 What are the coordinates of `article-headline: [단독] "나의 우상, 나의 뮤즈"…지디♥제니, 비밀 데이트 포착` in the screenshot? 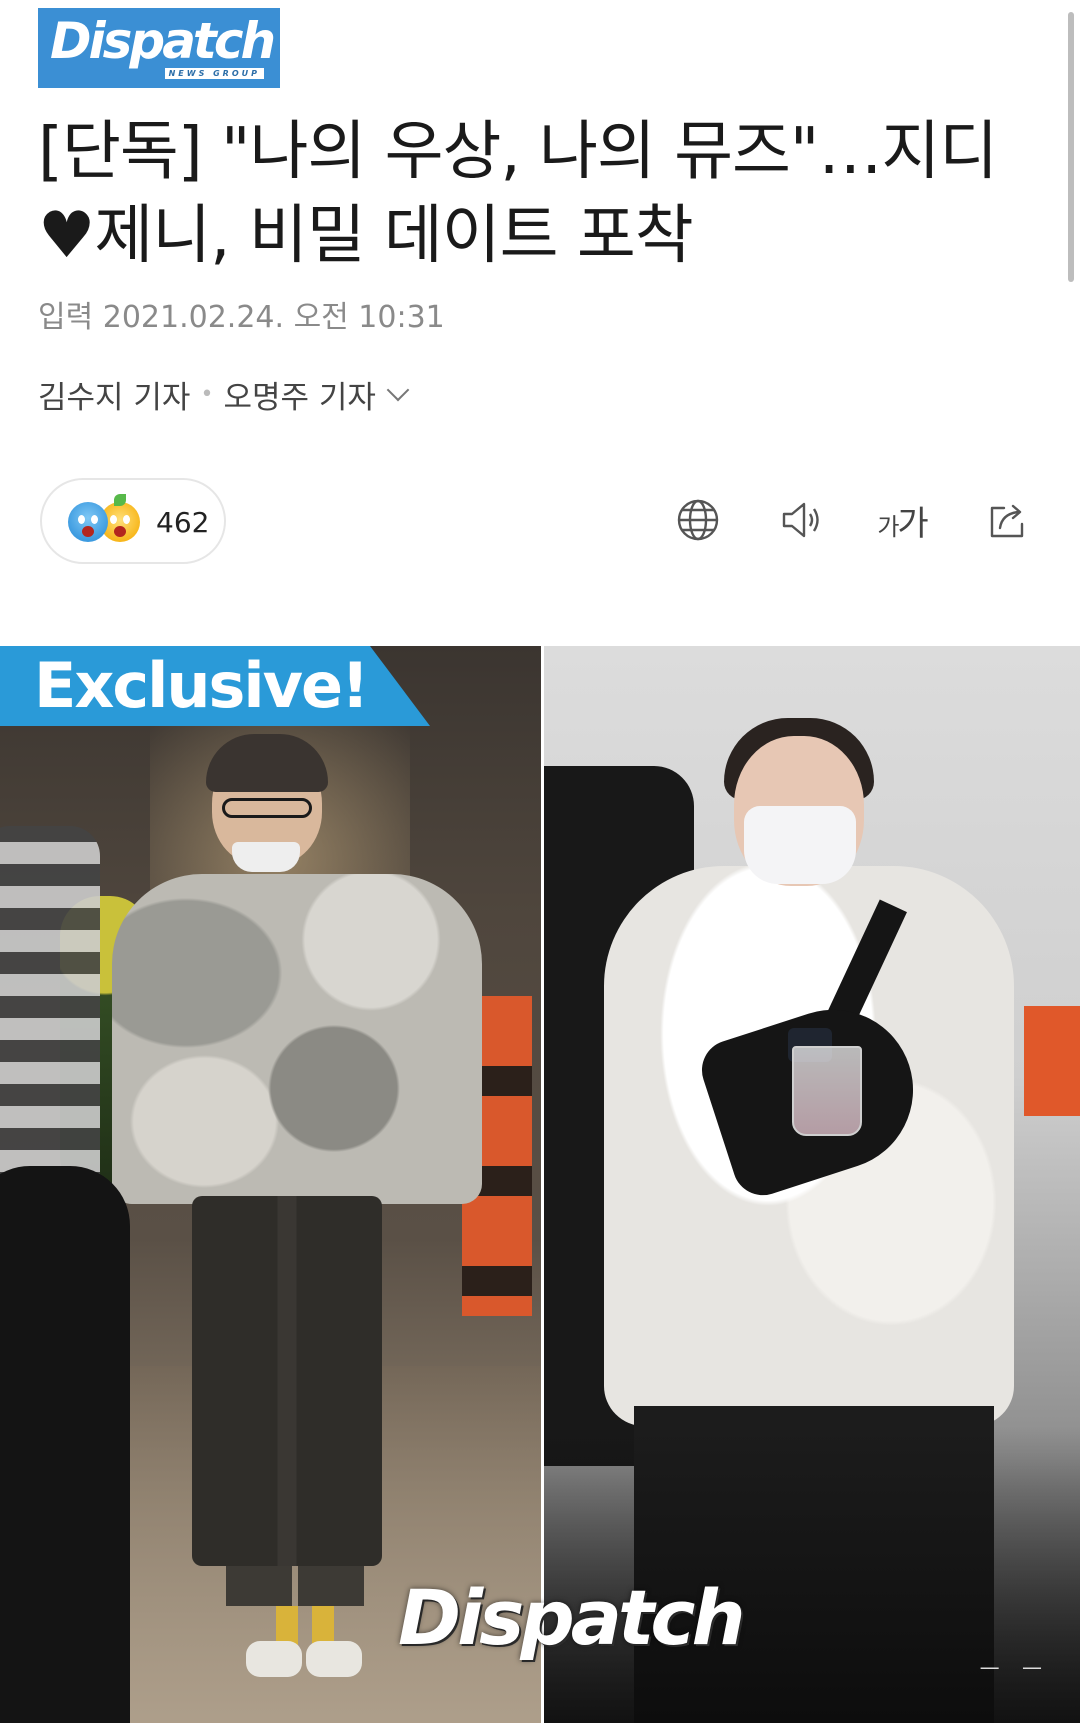 It's located at (518, 194).